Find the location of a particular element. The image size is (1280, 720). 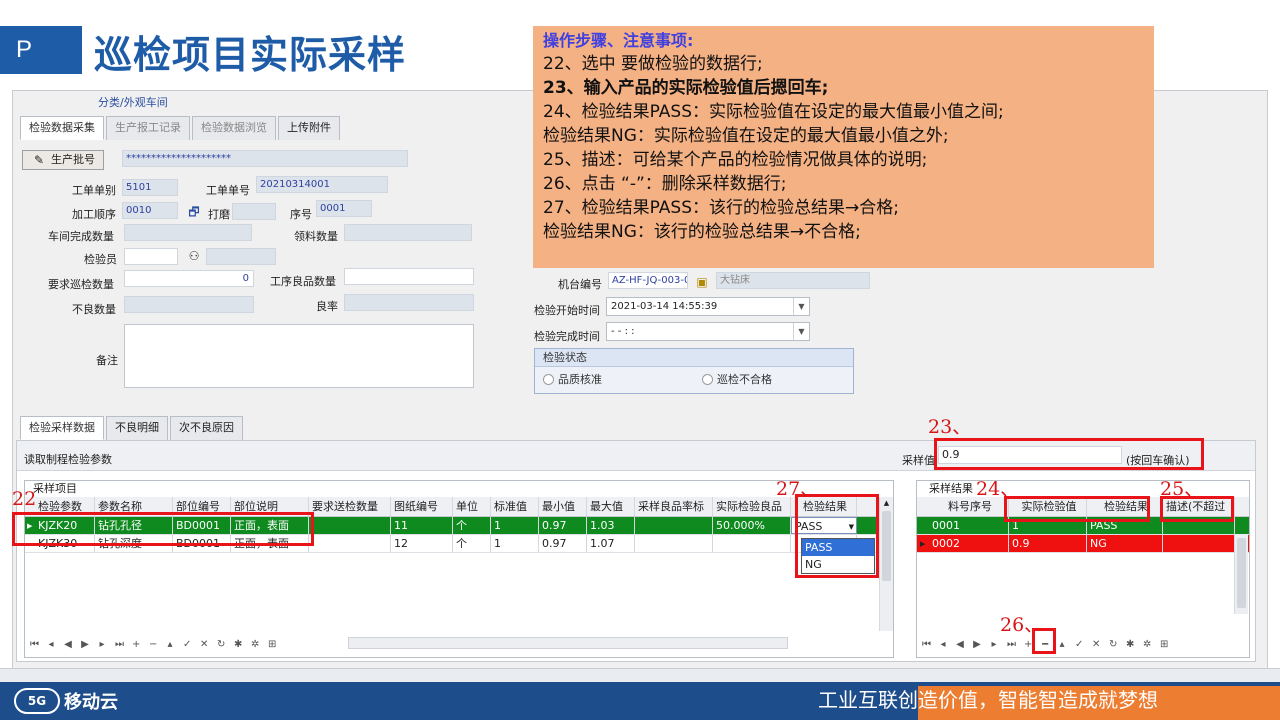

start-time-picker: 2021-03-14 14:55:39 ▼ is located at coordinates (708, 306).